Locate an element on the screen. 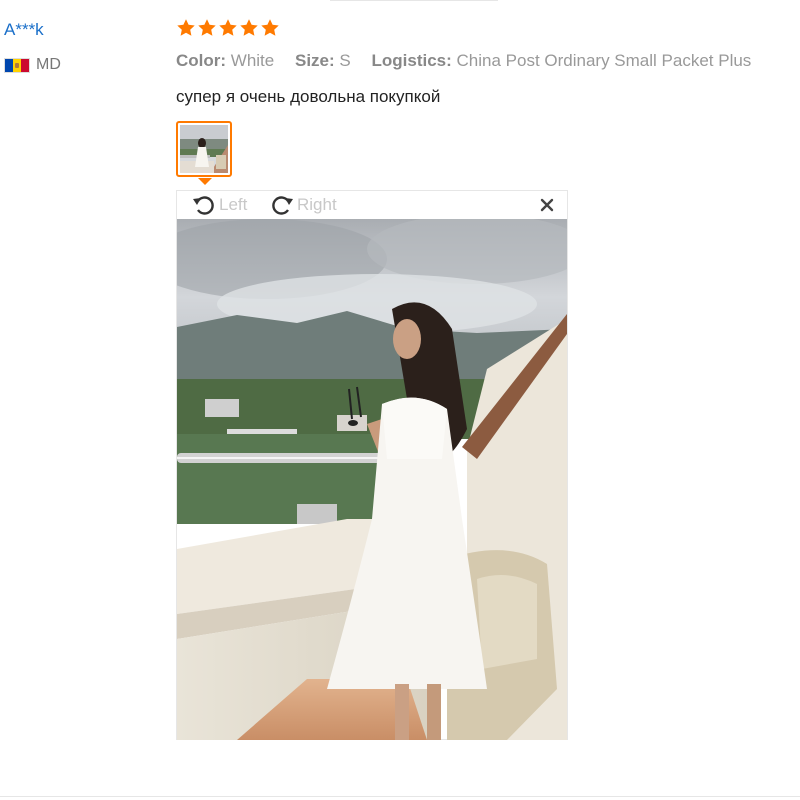 This screenshot has width=800, height=800. logistics-value: China Post Ordinary Small Packet Plus is located at coordinates (604, 60).